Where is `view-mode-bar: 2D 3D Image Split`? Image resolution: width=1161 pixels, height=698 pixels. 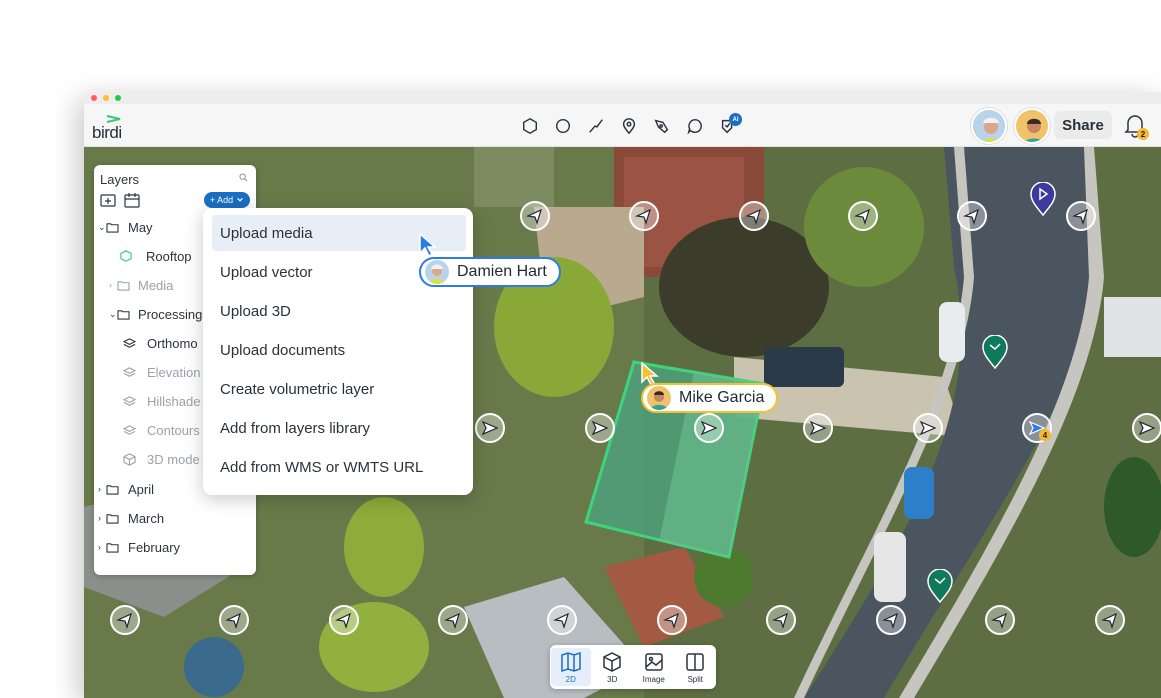
view-mode-bar: 2D 3D Image Split is located at coordinates (633, 667).